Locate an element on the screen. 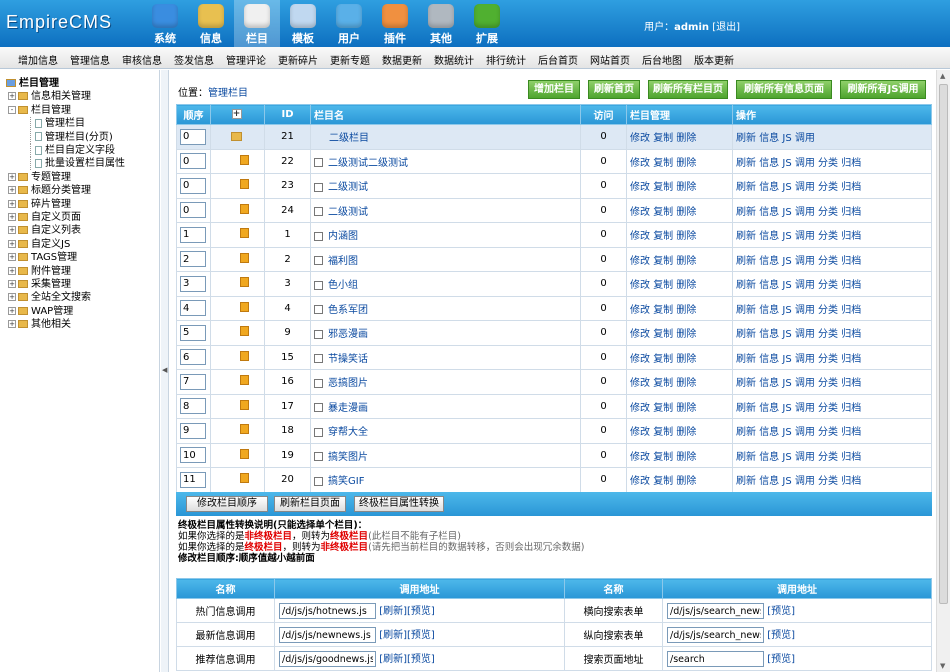  action-button: 刷新所有信息页面 is located at coordinates (784, 89).